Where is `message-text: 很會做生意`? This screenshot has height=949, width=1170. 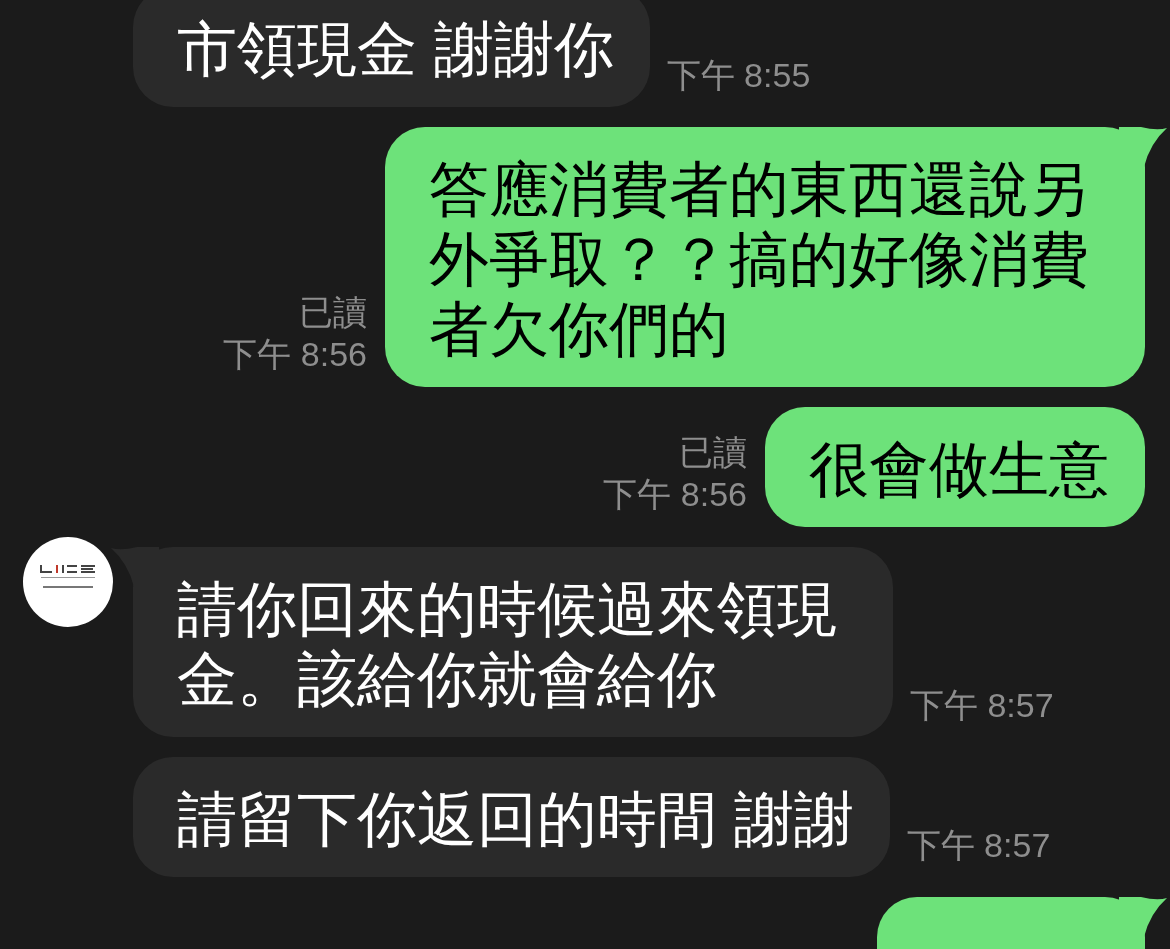 message-text: 很會做生意 is located at coordinates (959, 470).